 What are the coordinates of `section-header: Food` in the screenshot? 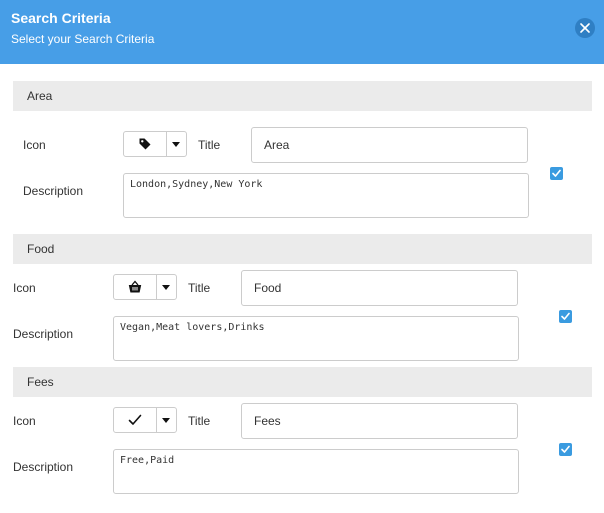 It's located at (302, 249).